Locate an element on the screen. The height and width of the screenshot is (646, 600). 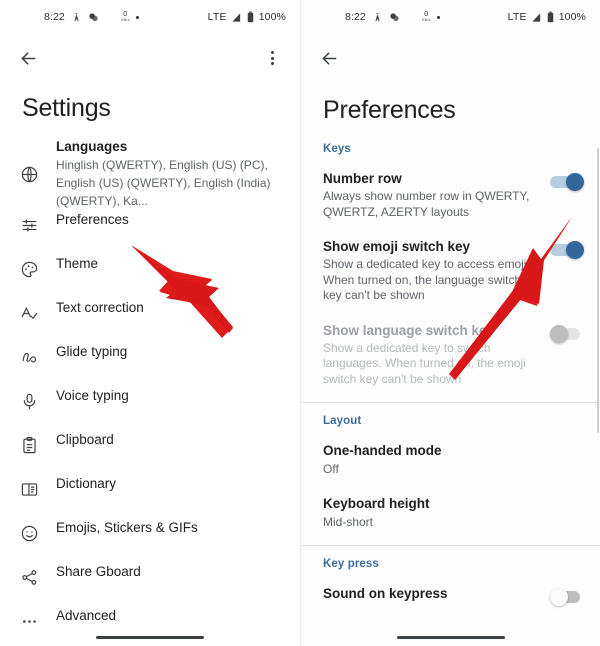
vertical-scrollbar is located at coordinates (597, 290).